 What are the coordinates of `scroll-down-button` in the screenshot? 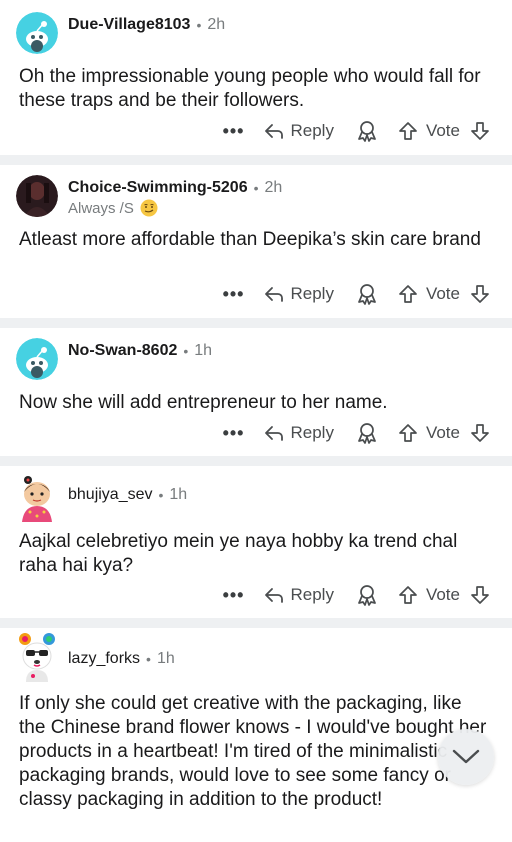 It's located at (466, 757).